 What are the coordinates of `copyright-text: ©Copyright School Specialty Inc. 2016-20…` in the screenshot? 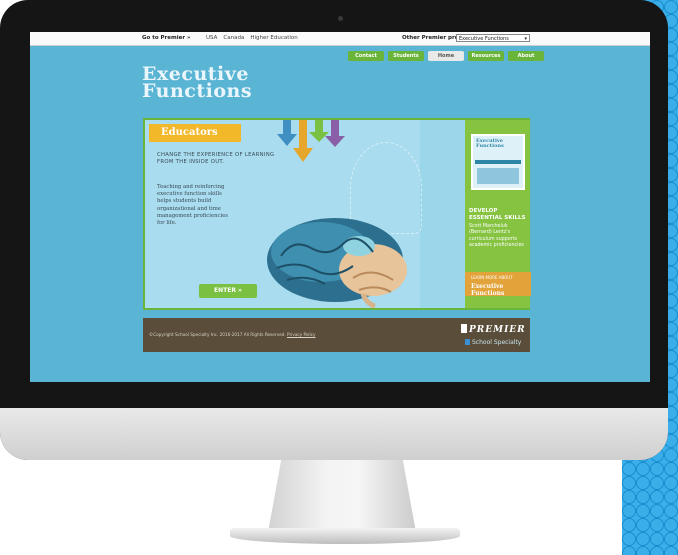 It's located at (232, 334).